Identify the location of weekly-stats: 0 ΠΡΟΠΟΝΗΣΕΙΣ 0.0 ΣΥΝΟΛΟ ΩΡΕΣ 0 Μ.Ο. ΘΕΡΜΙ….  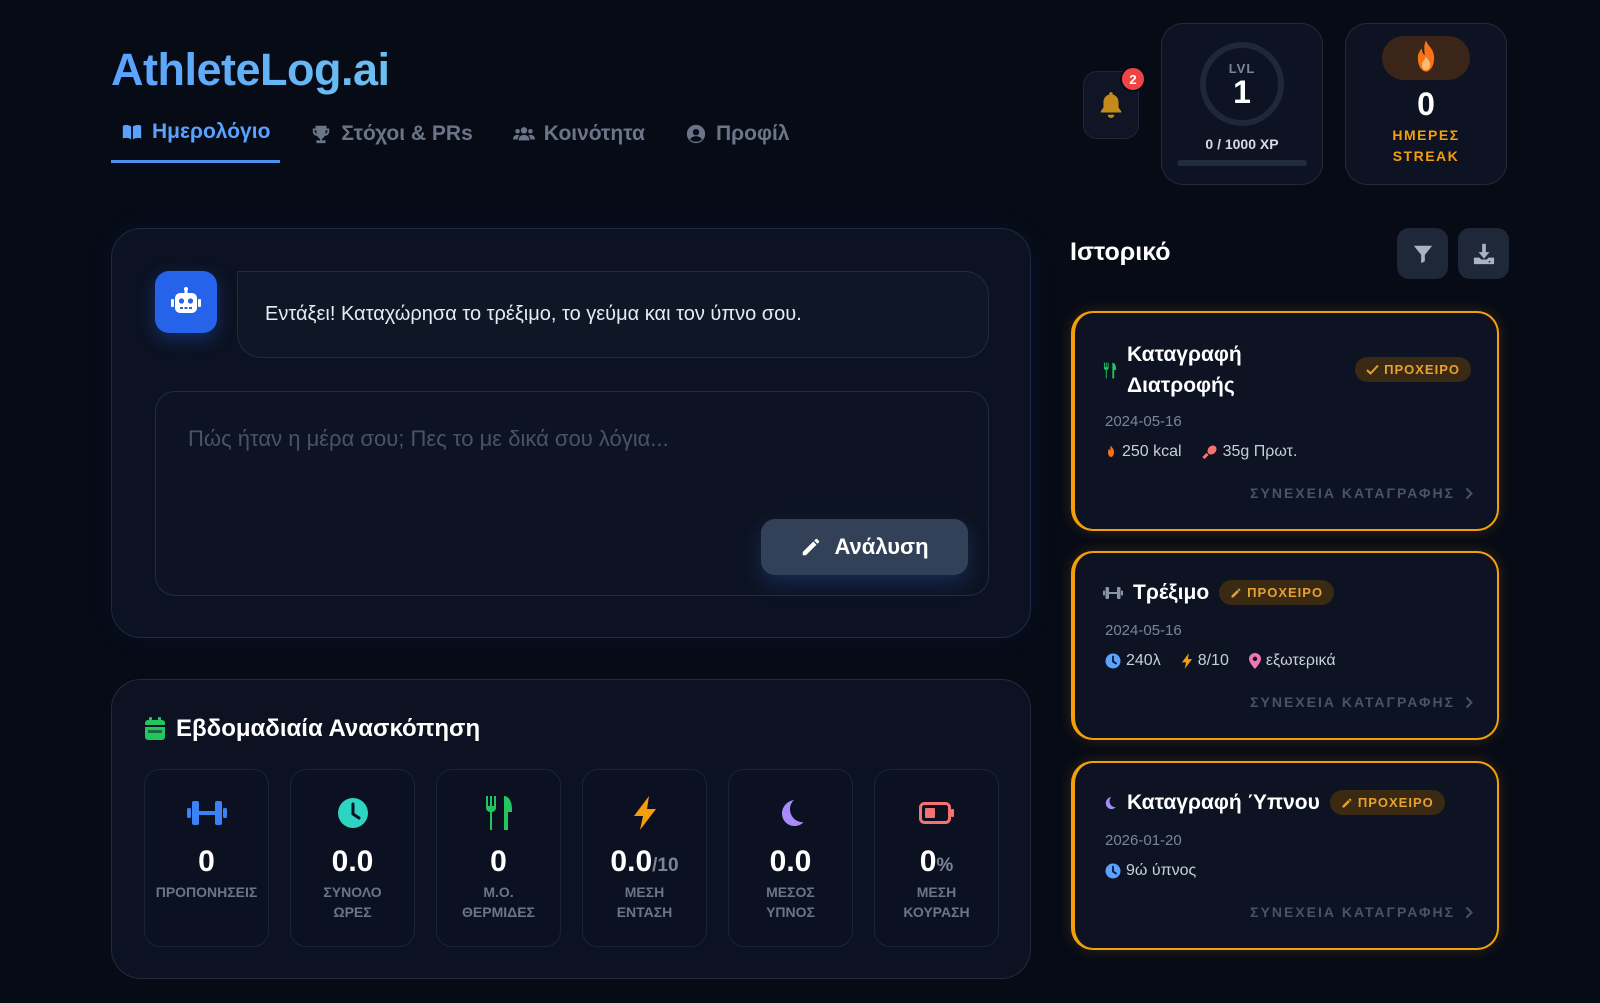
(571, 858).